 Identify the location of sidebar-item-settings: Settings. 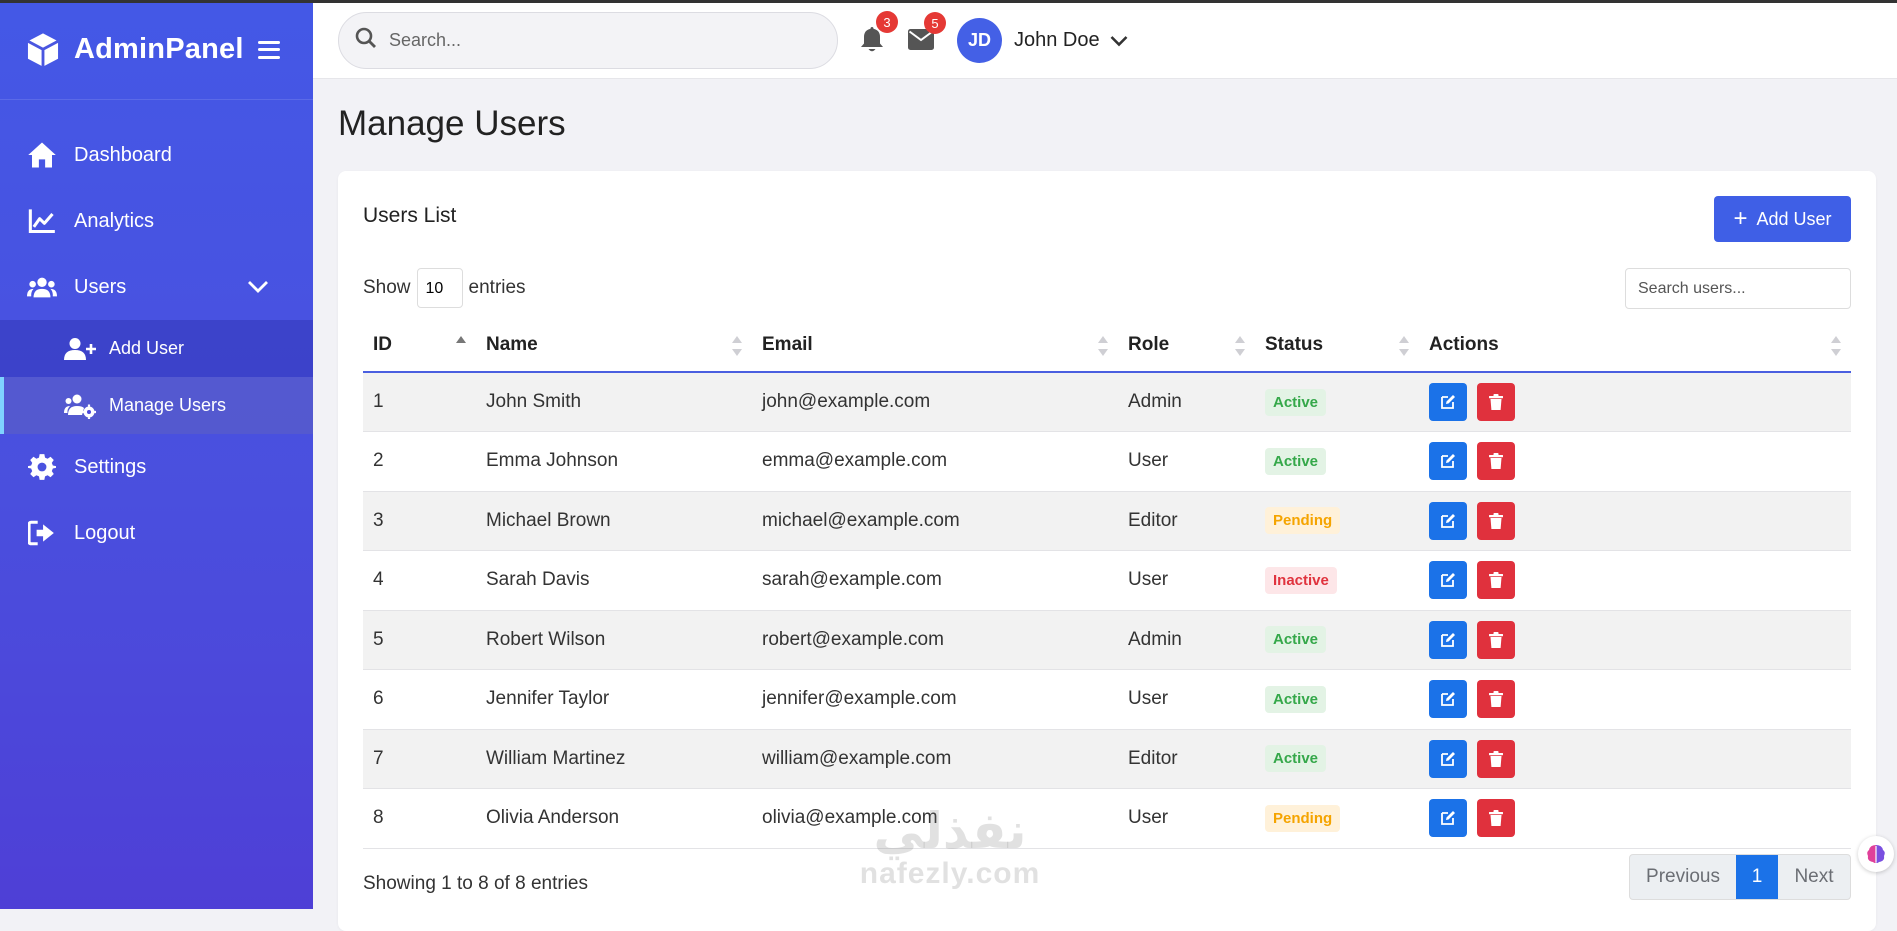
(156, 467).